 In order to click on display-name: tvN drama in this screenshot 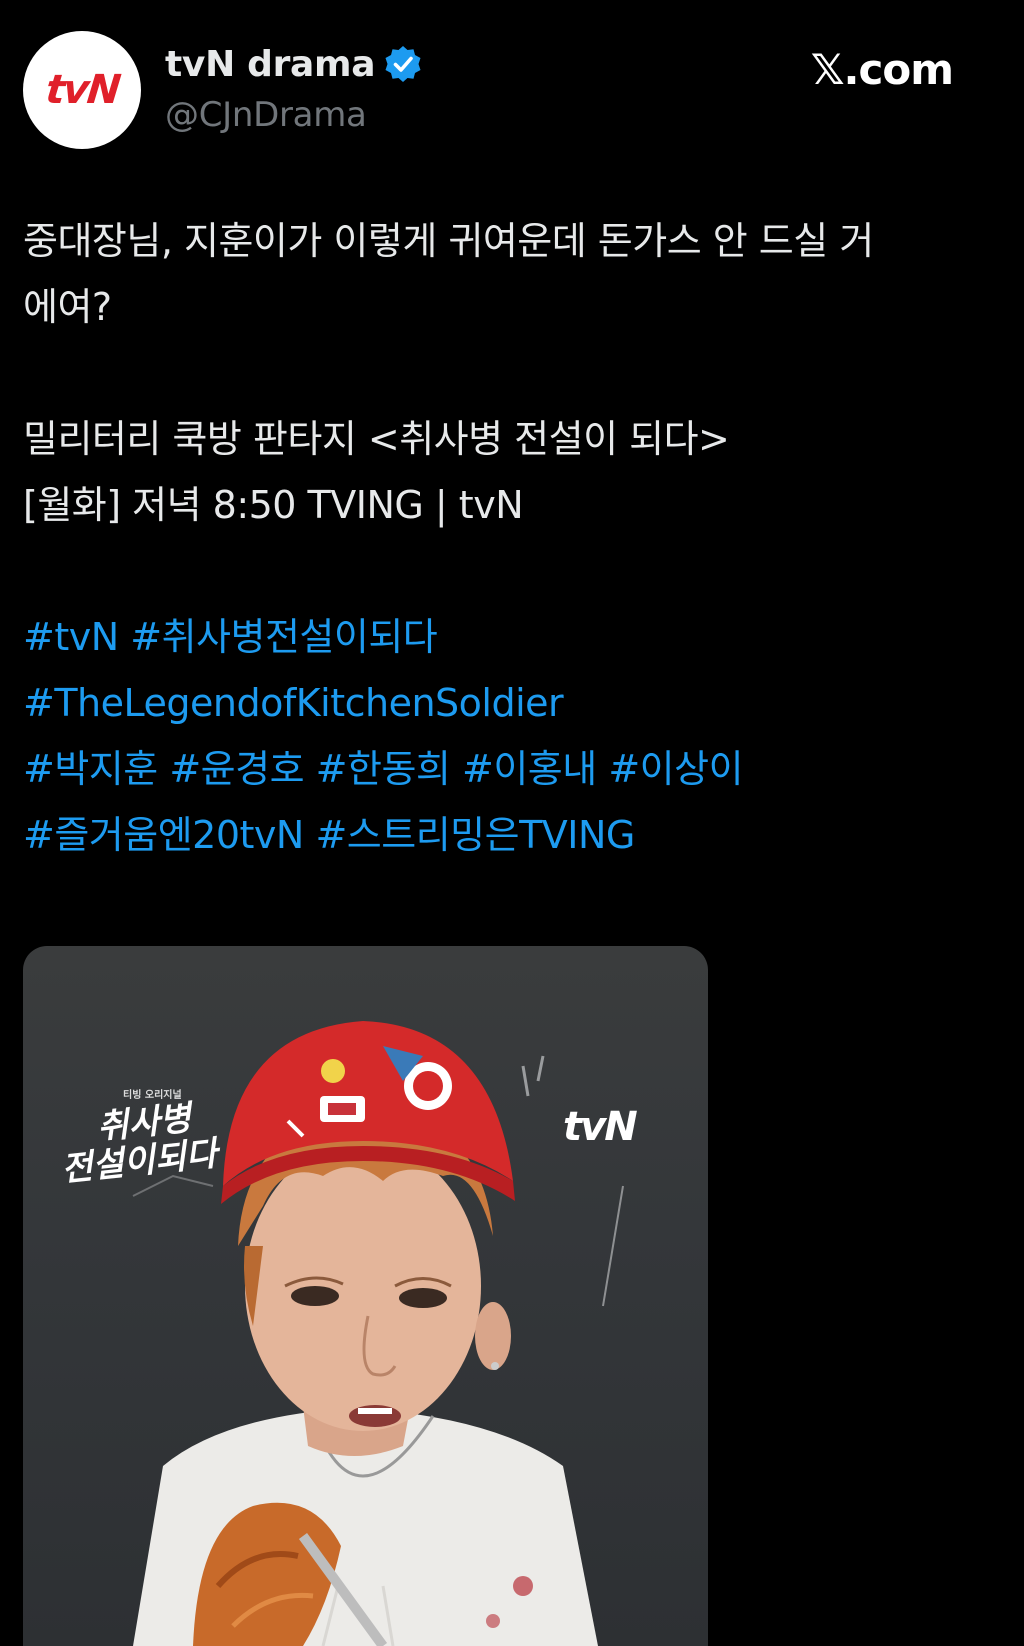, I will do `click(270, 64)`.